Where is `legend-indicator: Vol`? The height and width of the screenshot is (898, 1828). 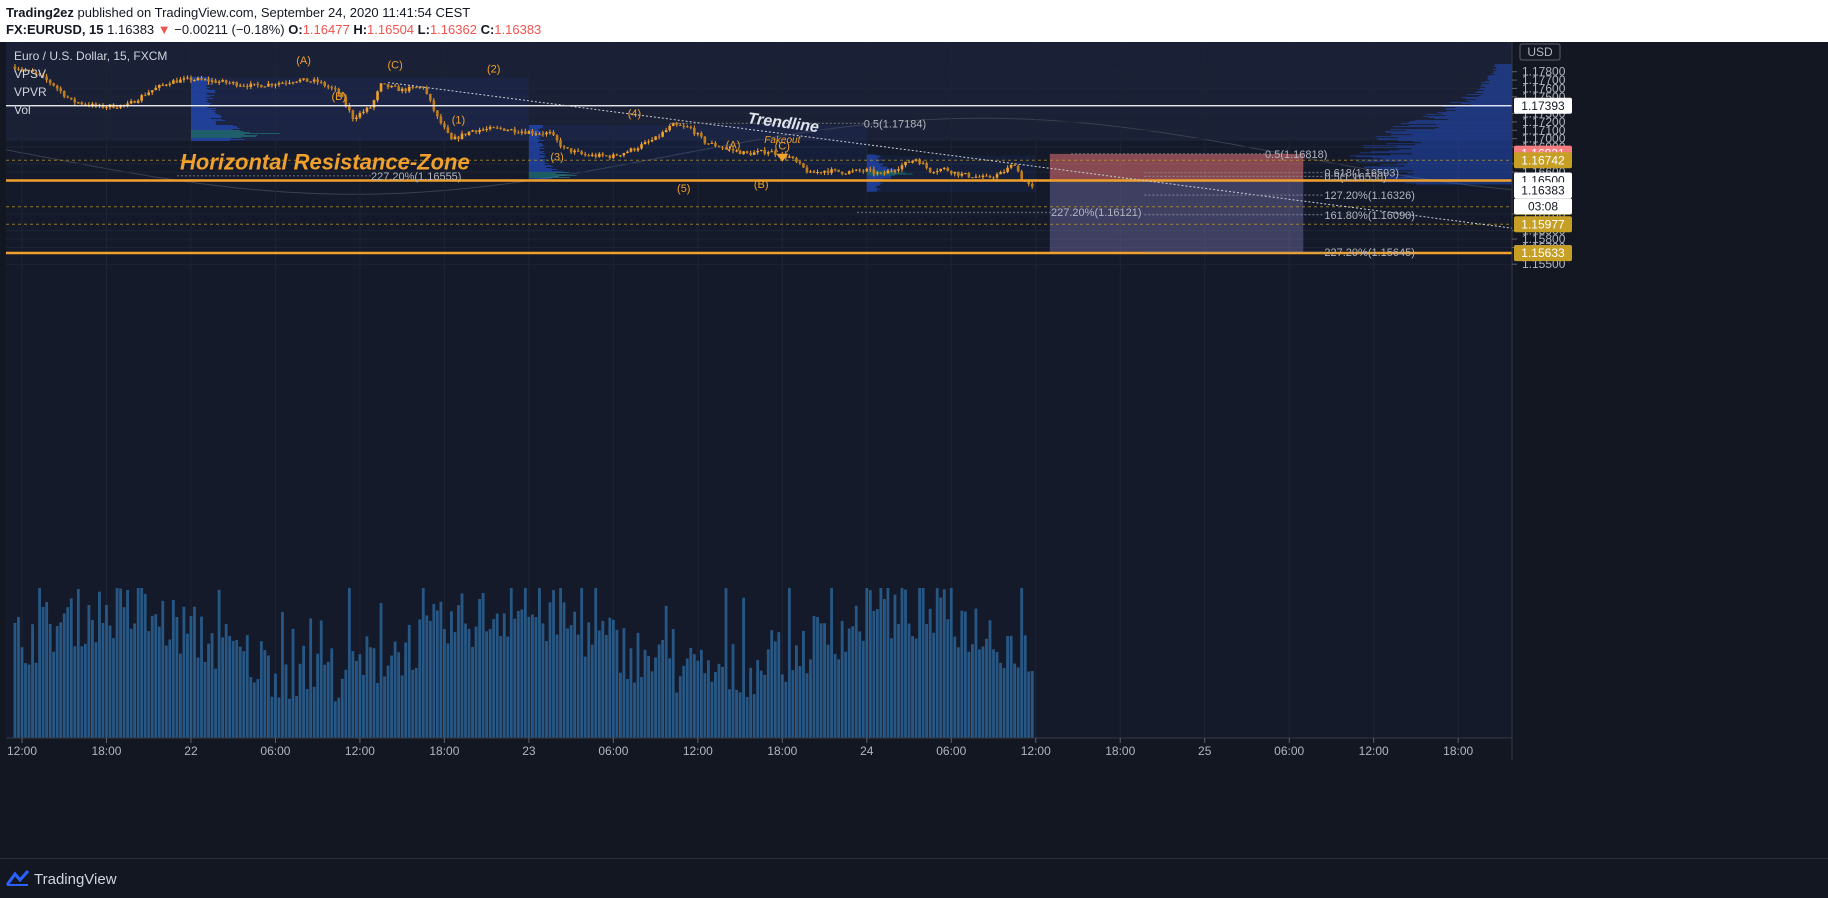
legend-indicator: Vol is located at coordinates (22, 110).